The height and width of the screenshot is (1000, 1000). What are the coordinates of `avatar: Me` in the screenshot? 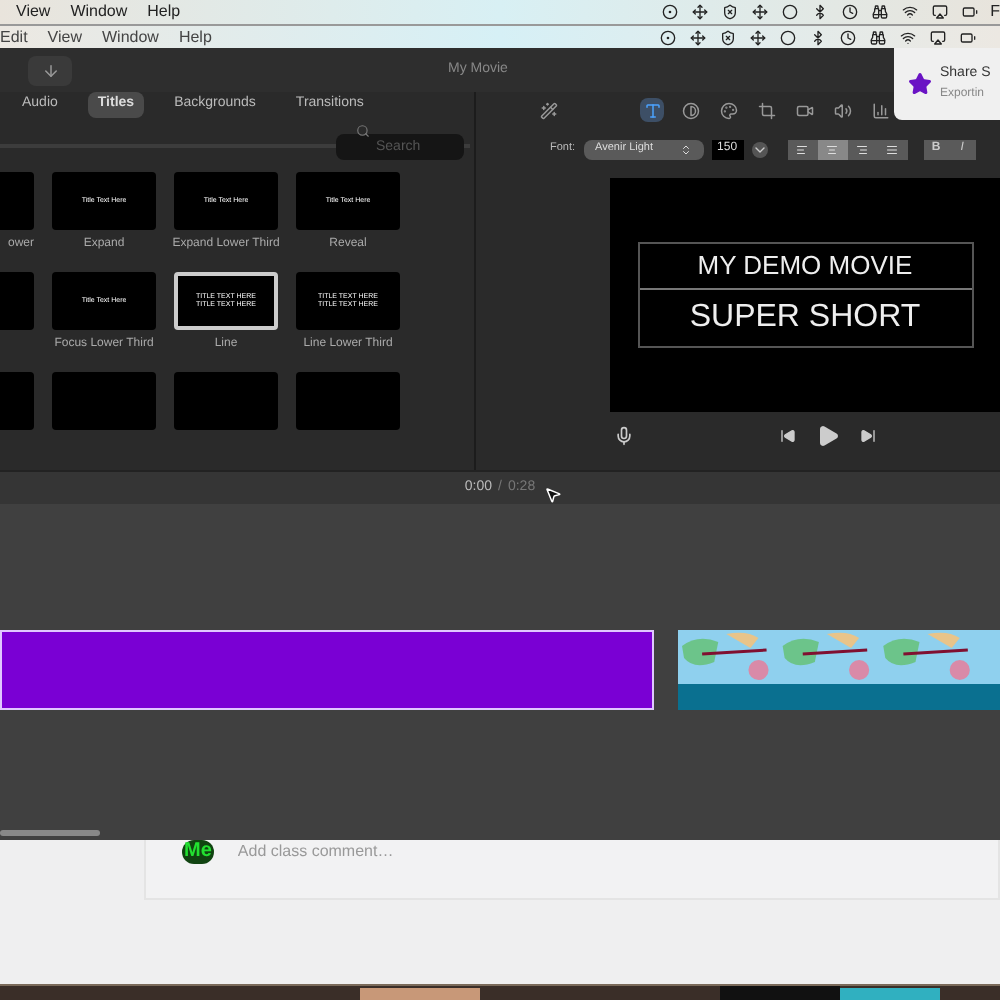 It's located at (198, 852).